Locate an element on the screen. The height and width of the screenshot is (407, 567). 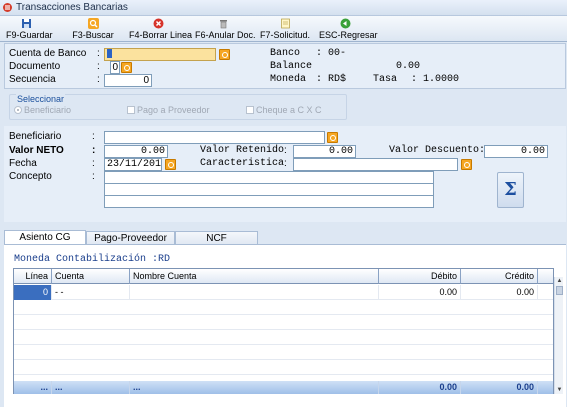
app-icon is located at coordinates (7, 7).